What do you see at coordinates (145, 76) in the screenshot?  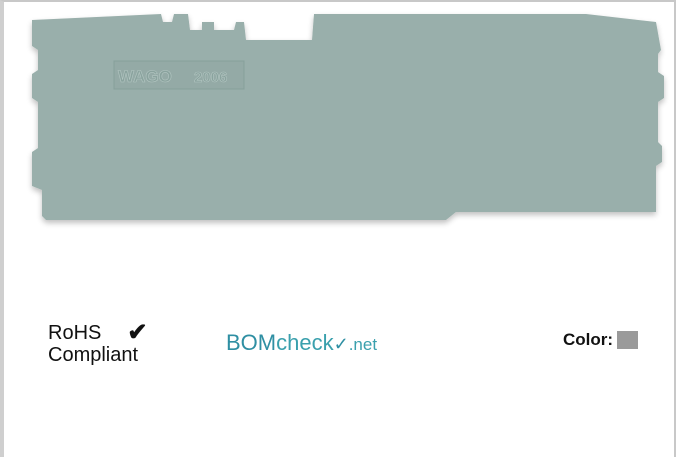 I see `embossed-brand: WAGO` at bounding box center [145, 76].